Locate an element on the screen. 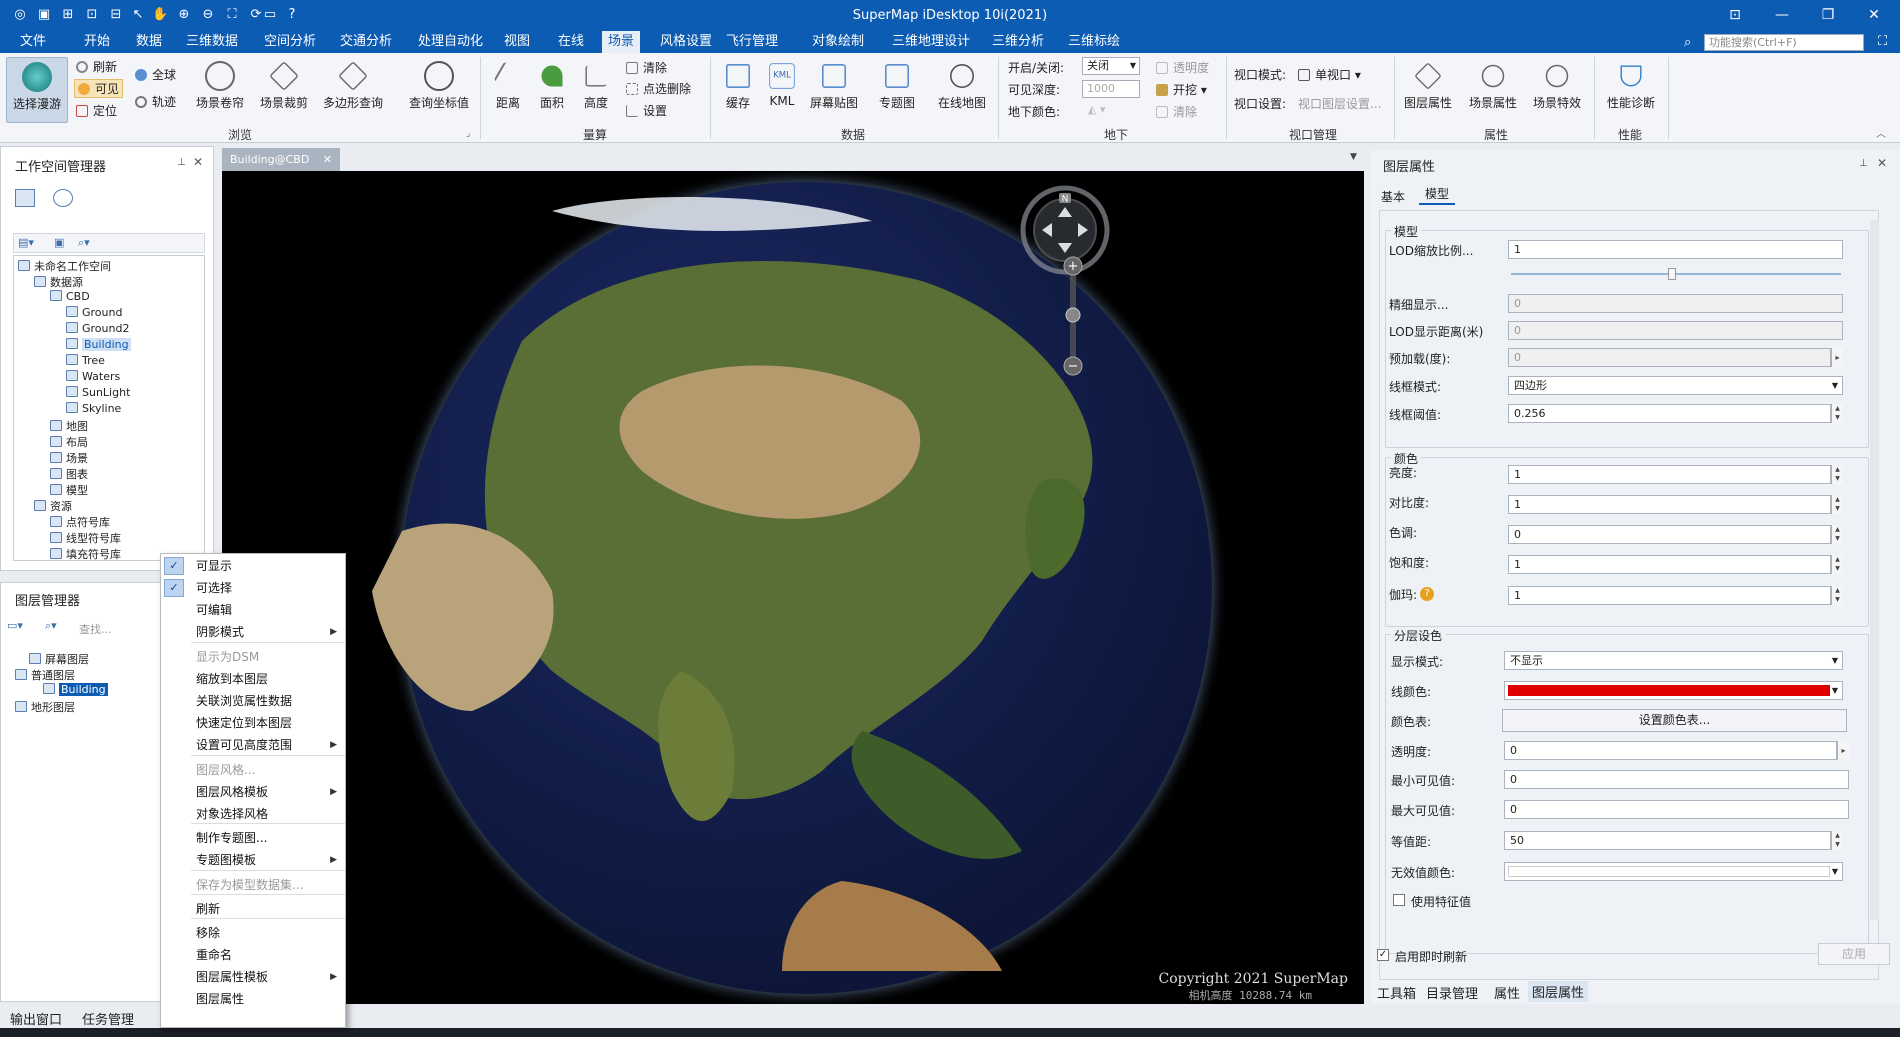 The height and width of the screenshot is (1037, 1900). lod-scale-slider-track is located at coordinates (1676, 274).